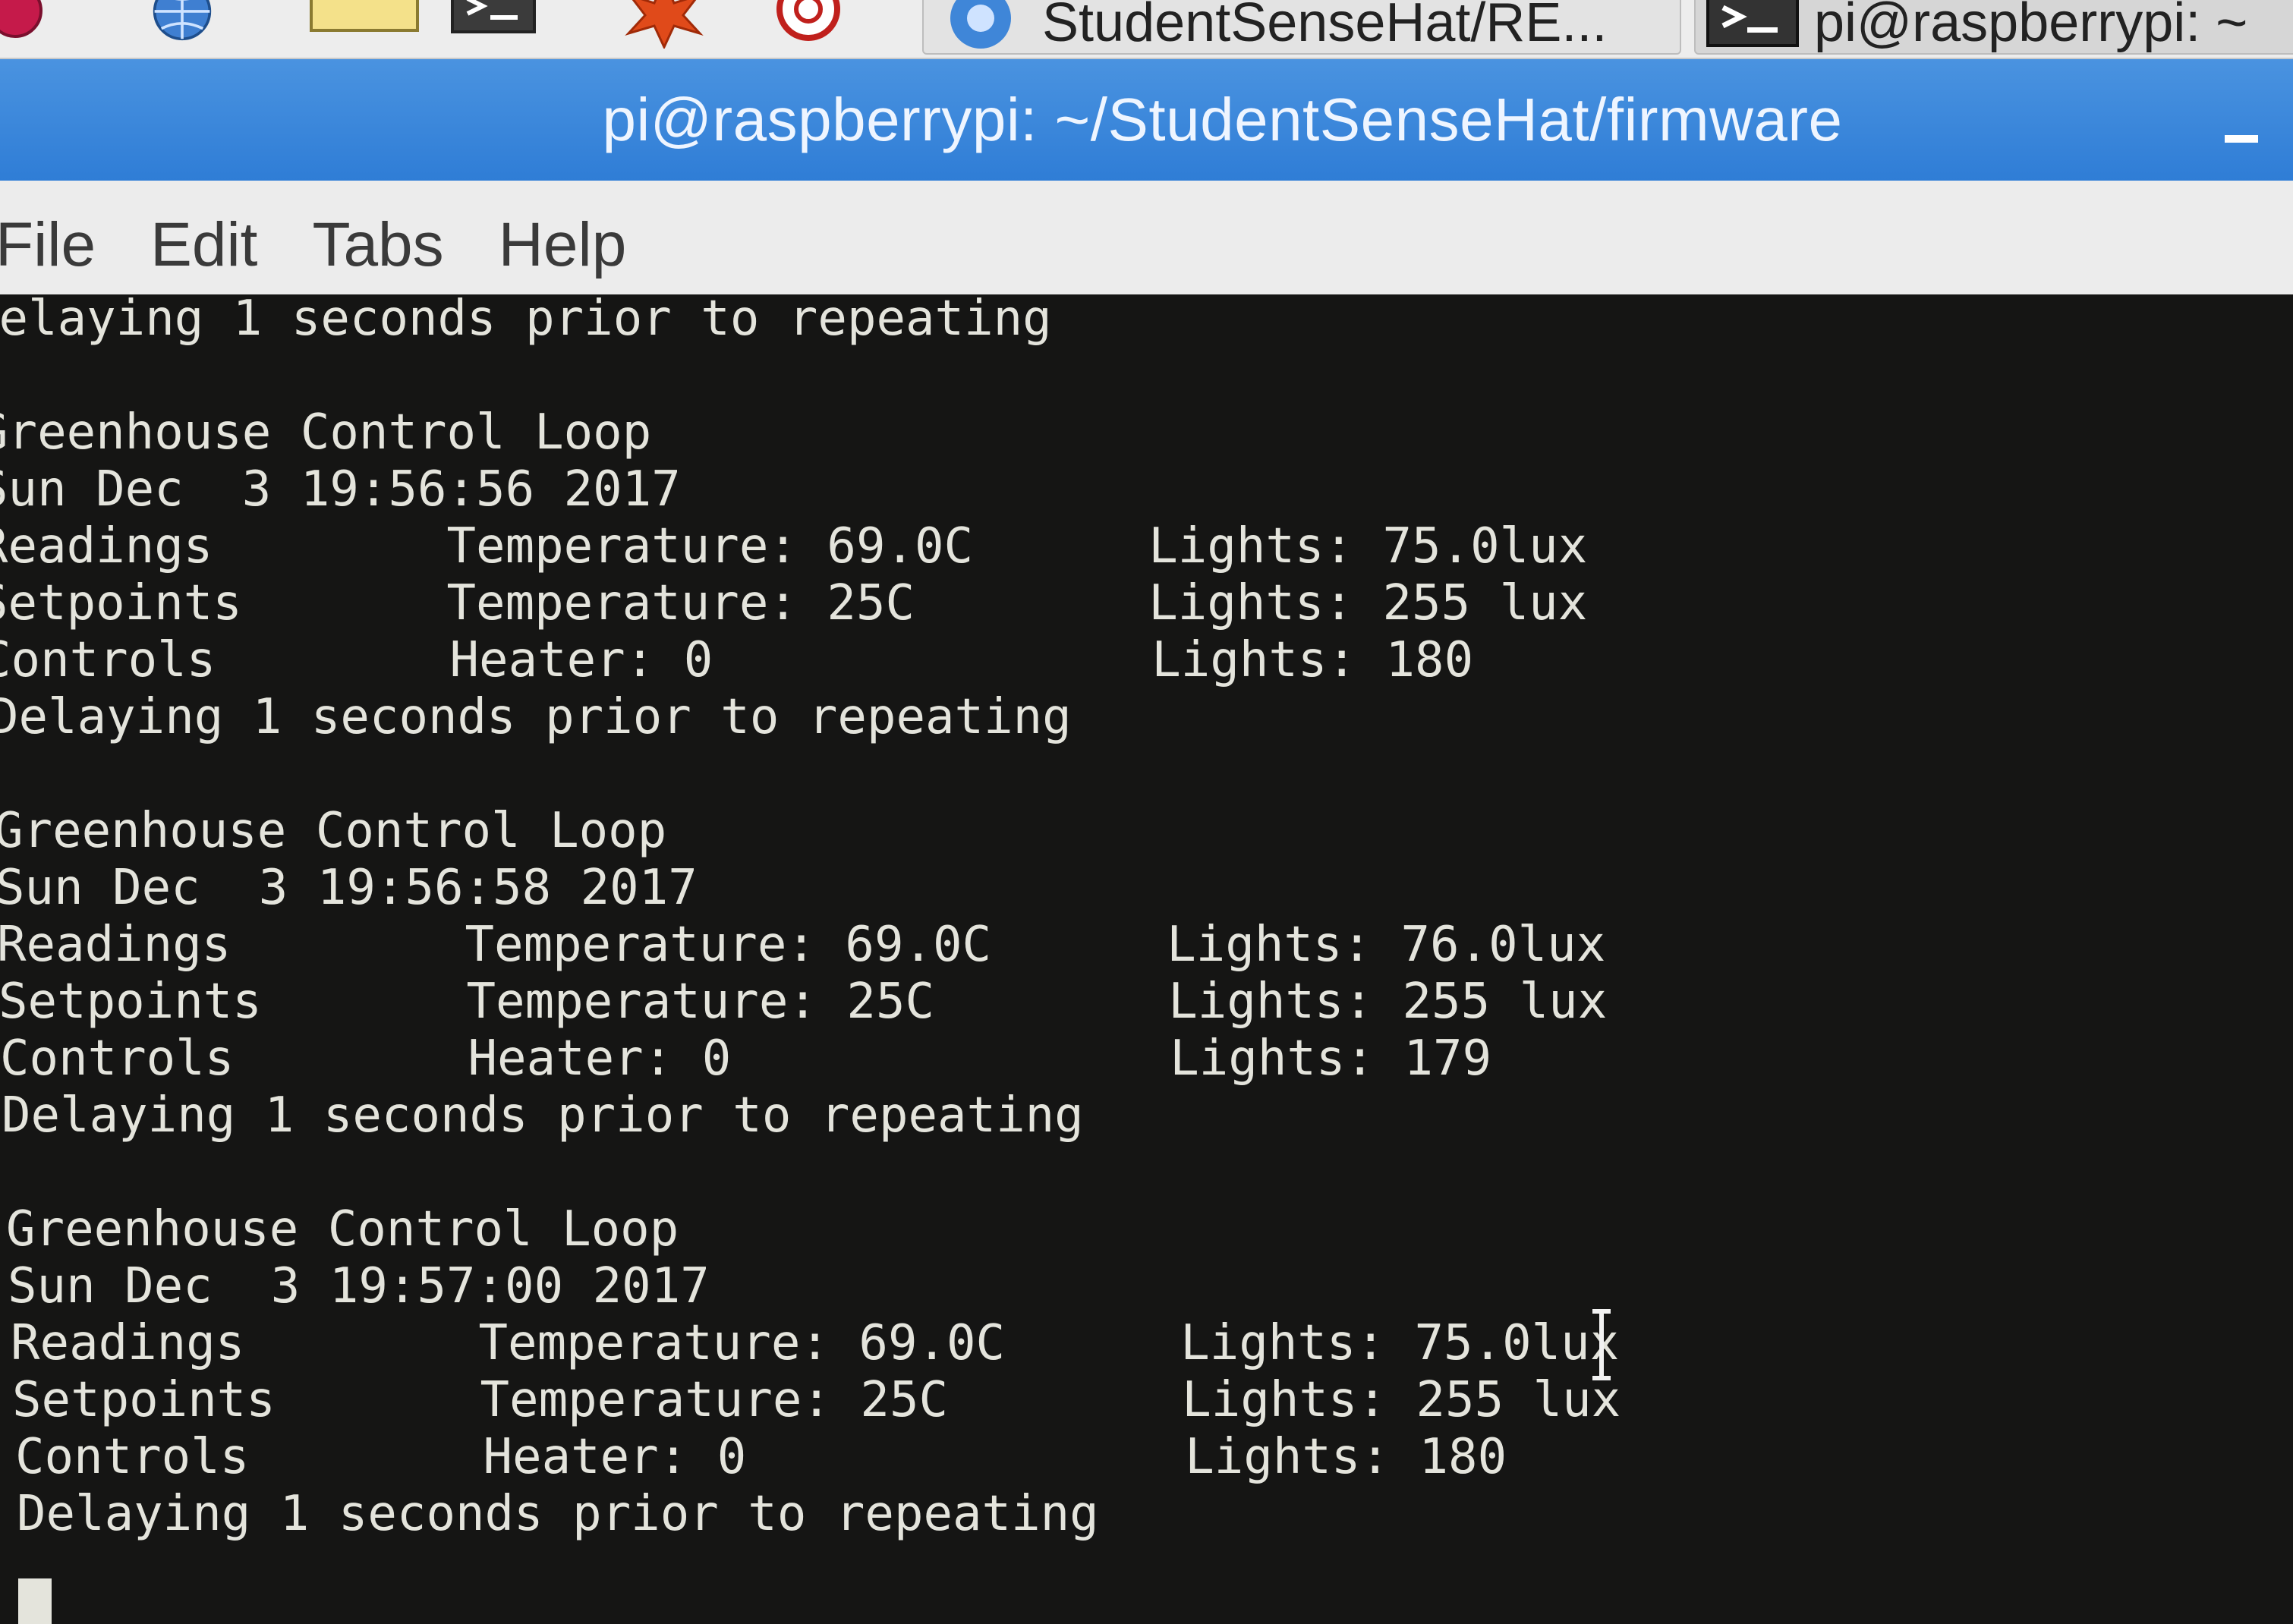 The image size is (2293, 1624). What do you see at coordinates (2241, 127) in the screenshot?
I see `minimize-button` at bounding box center [2241, 127].